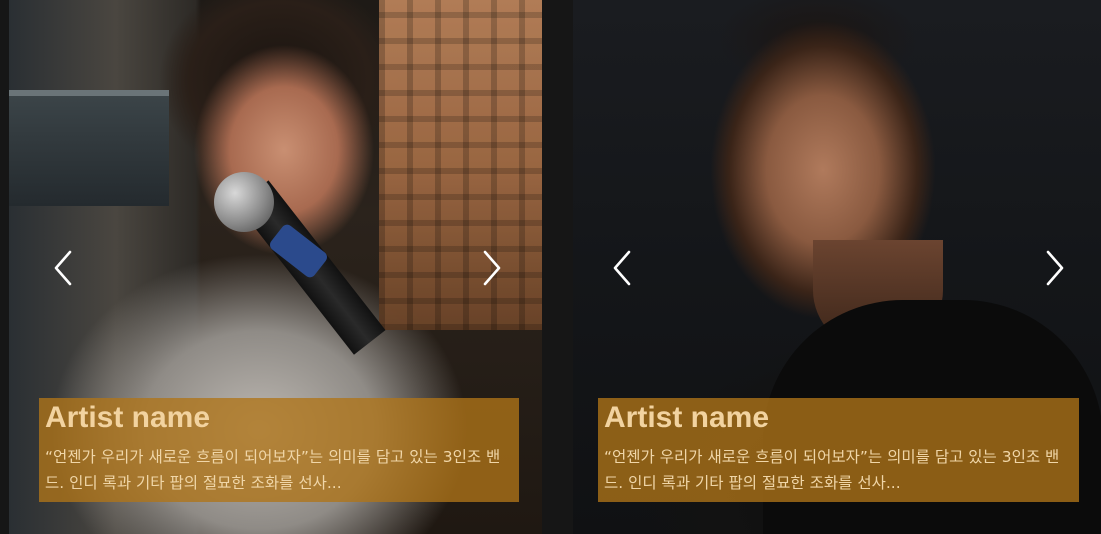  I want to click on background-window, so click(89, 148).